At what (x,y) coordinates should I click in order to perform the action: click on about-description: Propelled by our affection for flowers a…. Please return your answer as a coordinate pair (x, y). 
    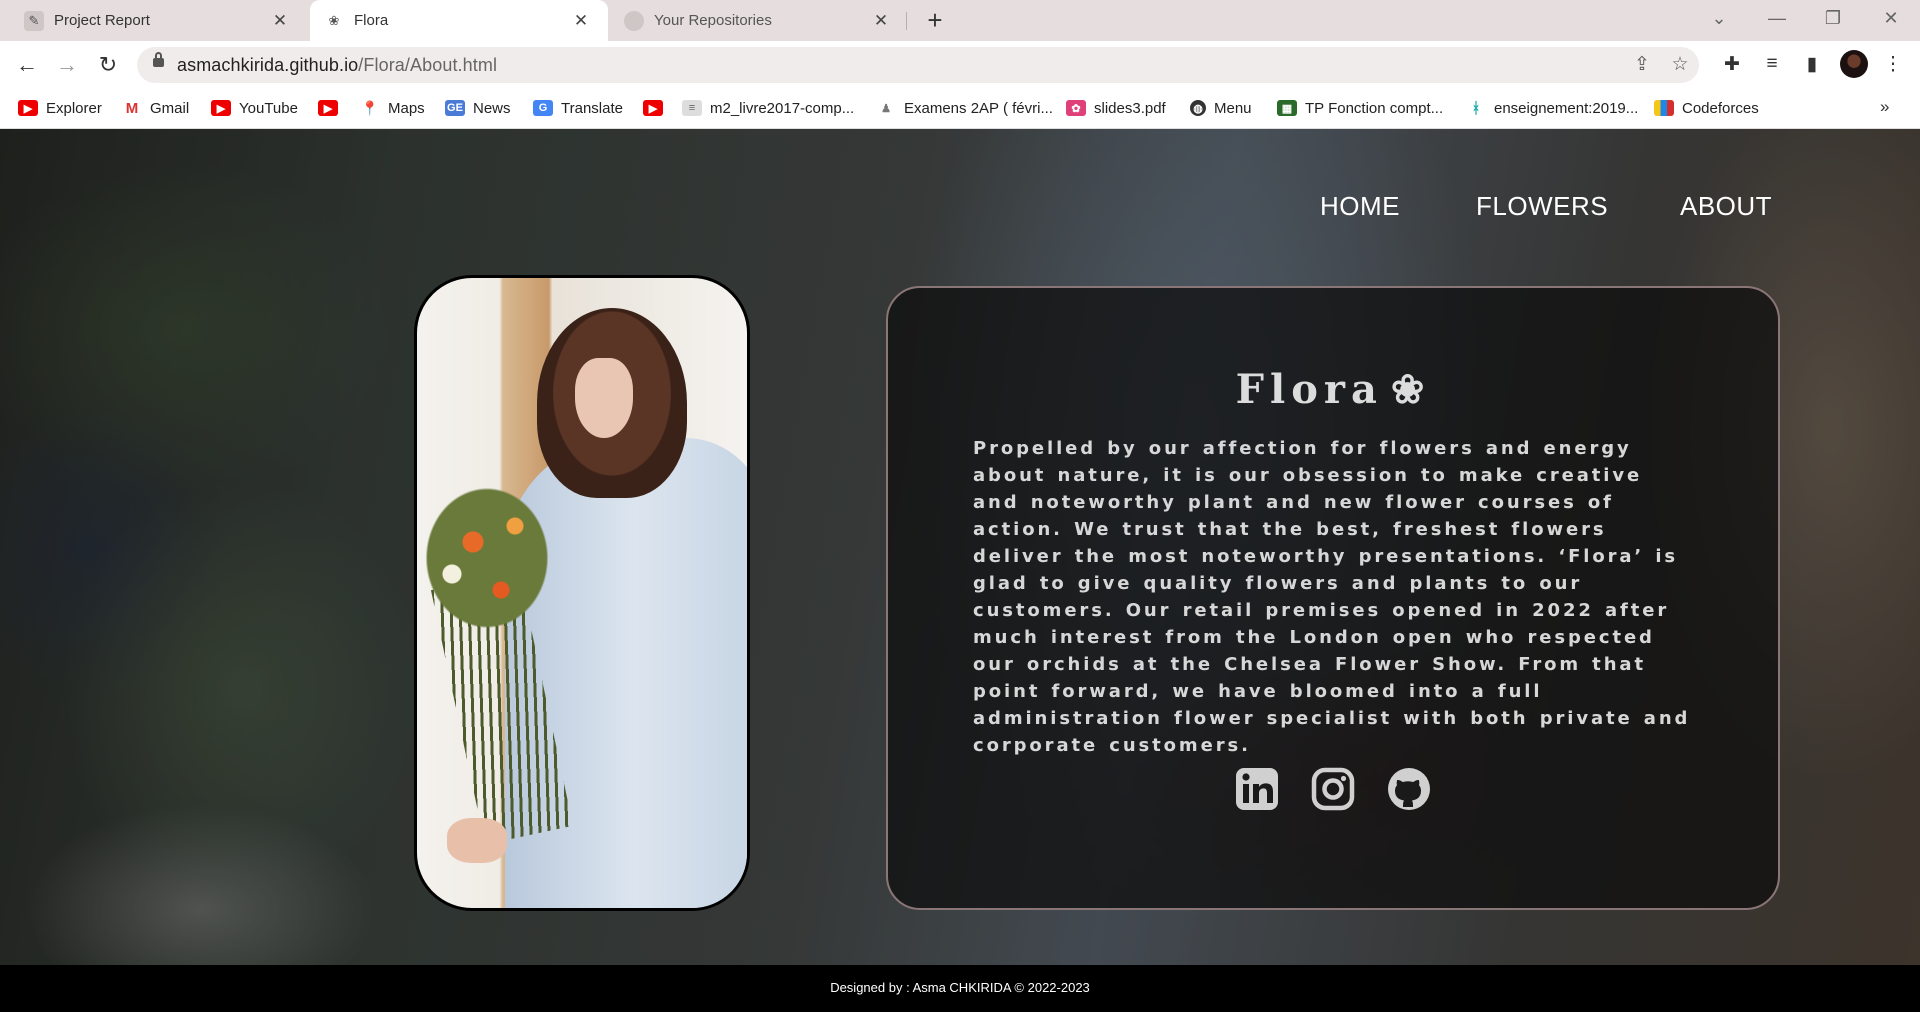
    Looking at the image, I should click on (1332, 597).